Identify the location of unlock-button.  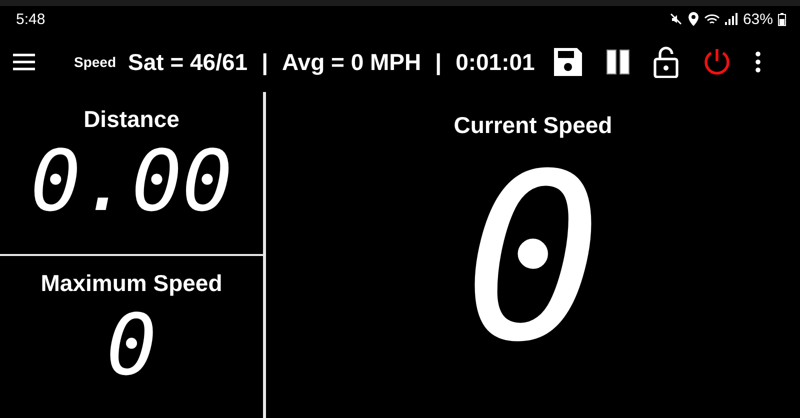
(665, 62).